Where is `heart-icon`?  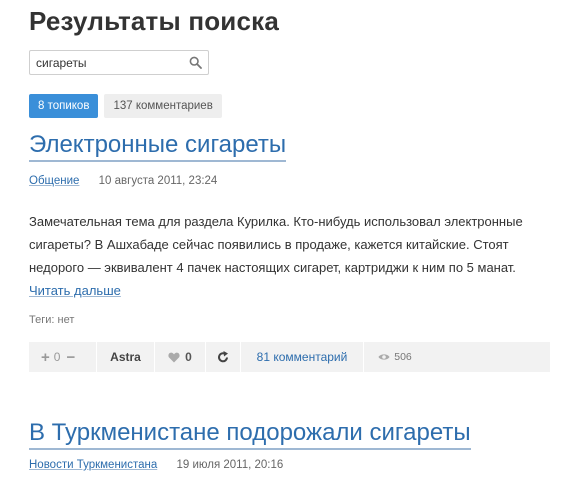 heart-icon is located at coordinates (174, 357).